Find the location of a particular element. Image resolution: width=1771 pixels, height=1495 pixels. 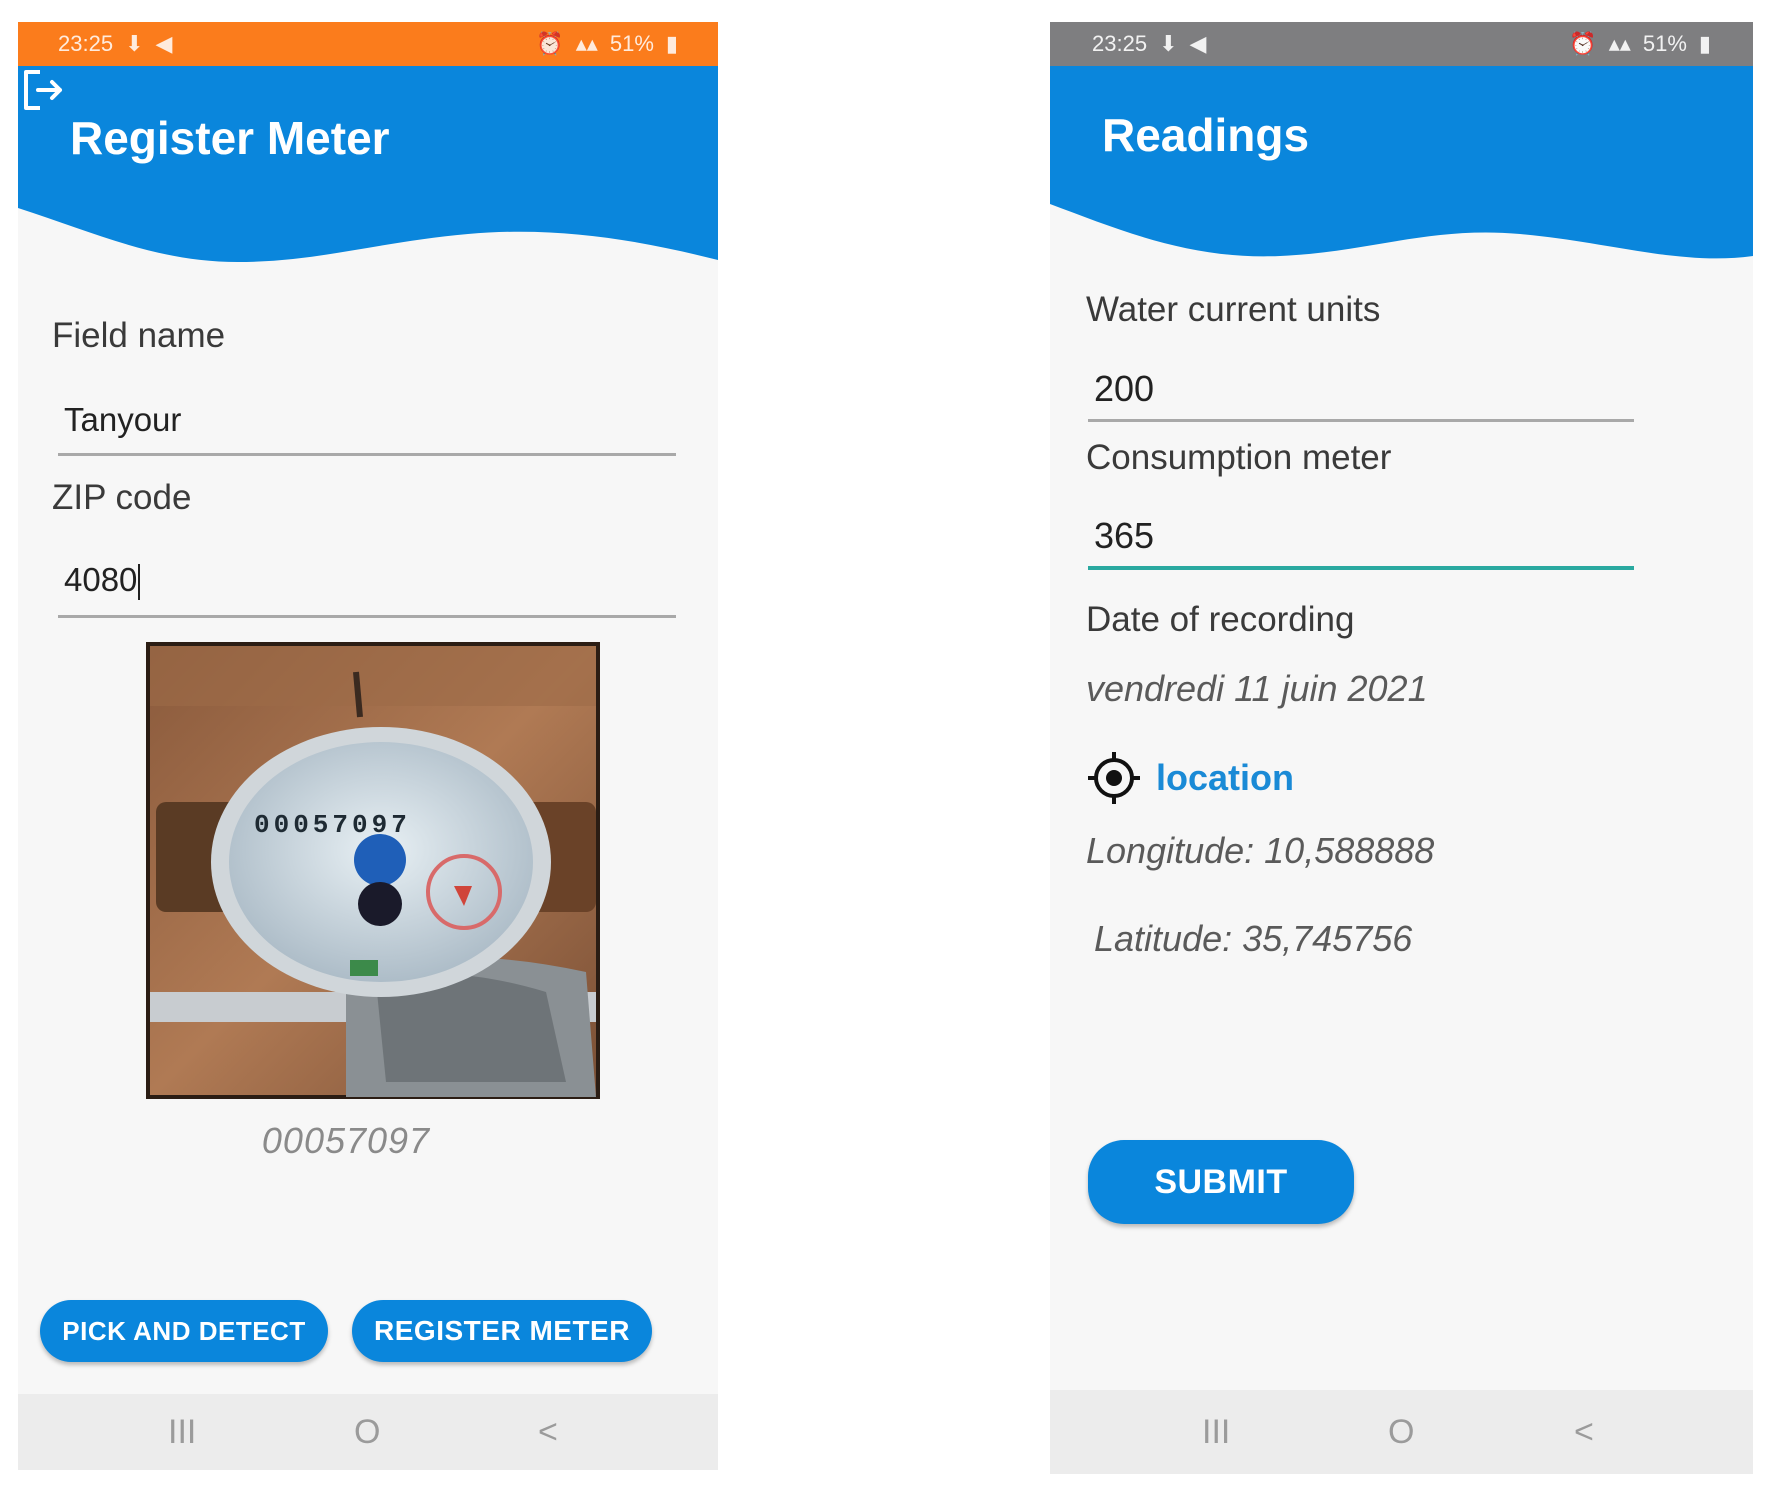

submit-button: SUBMIT is located at coordinates (1221, 1182).